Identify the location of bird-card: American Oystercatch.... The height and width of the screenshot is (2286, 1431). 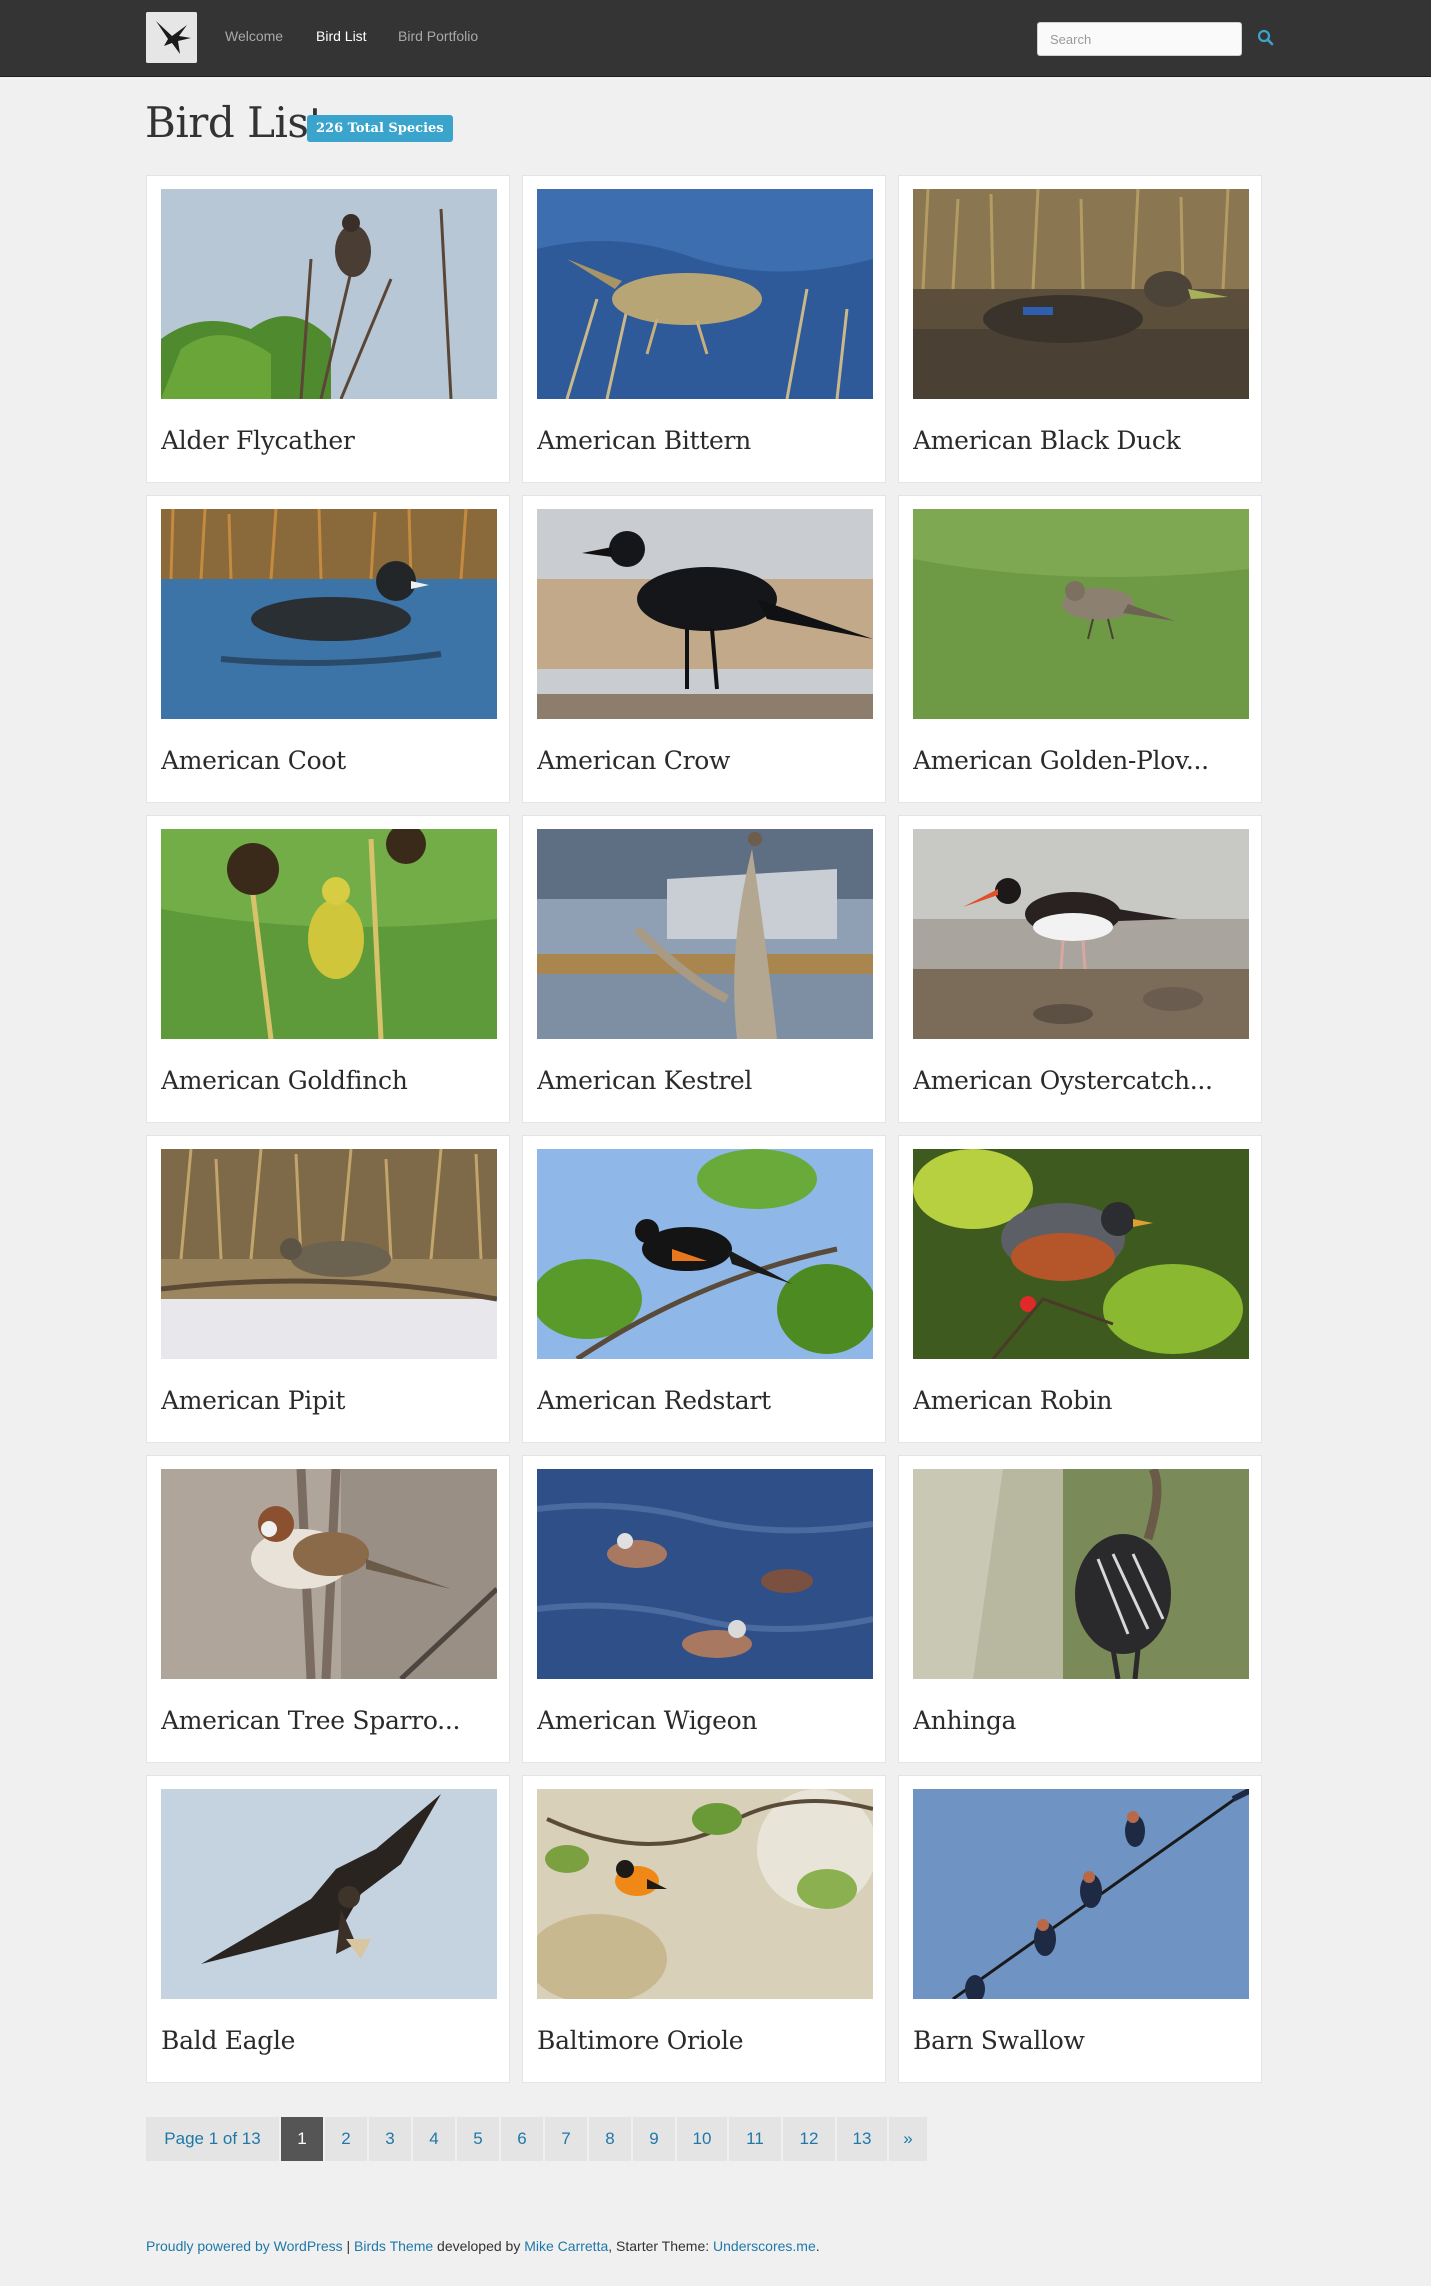
(1080, 969).